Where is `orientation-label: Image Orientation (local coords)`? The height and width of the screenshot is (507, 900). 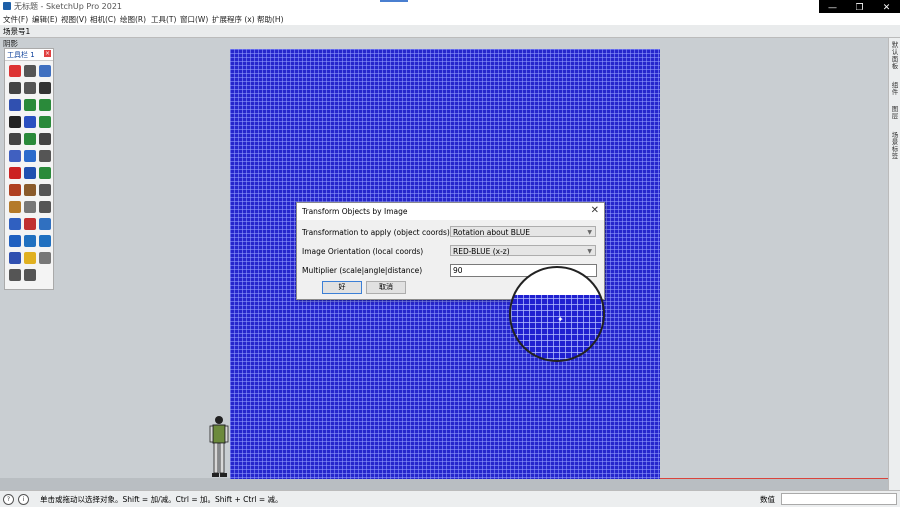
orientation-label: Image Orientation (local coords) is located at coordinates (363, 251).